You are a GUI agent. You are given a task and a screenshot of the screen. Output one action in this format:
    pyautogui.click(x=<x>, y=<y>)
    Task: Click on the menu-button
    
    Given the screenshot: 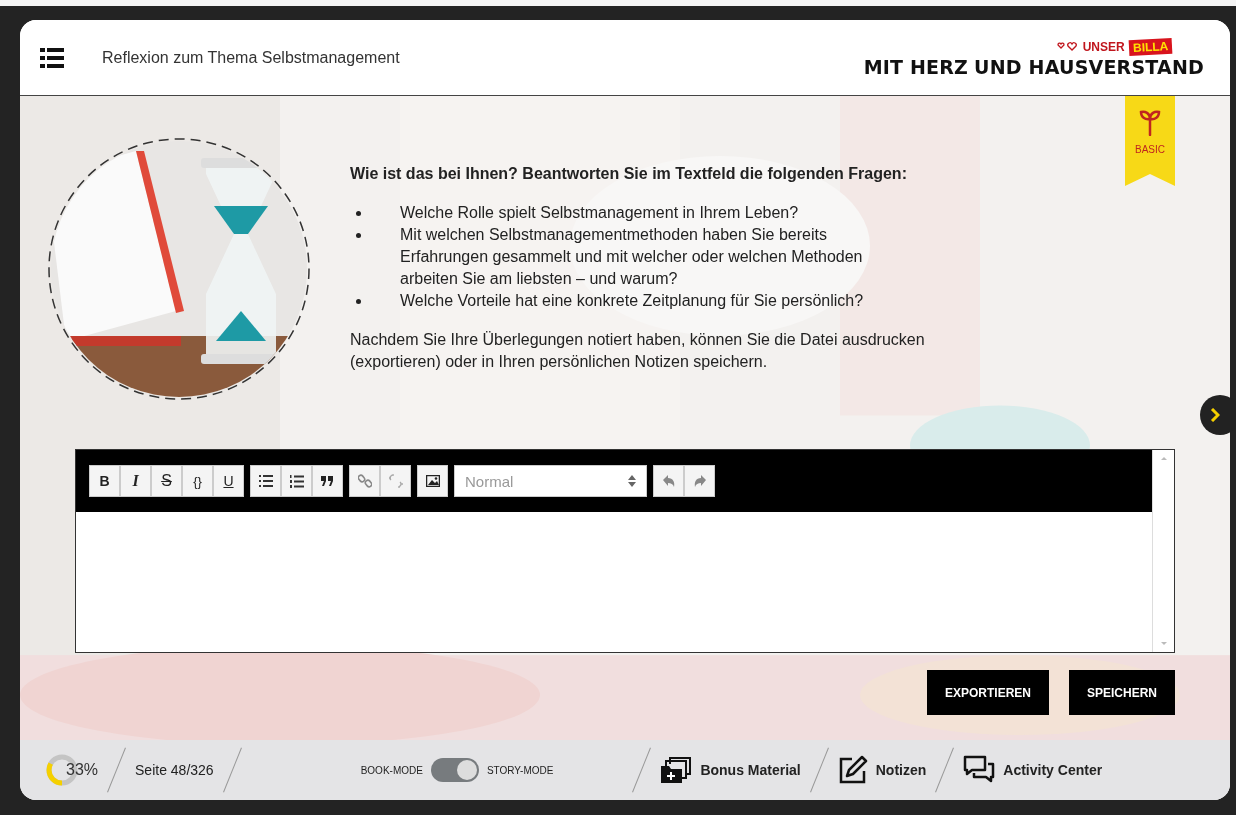 What is the action you would take?
    pyautogui.click(x=52, y=57)
    